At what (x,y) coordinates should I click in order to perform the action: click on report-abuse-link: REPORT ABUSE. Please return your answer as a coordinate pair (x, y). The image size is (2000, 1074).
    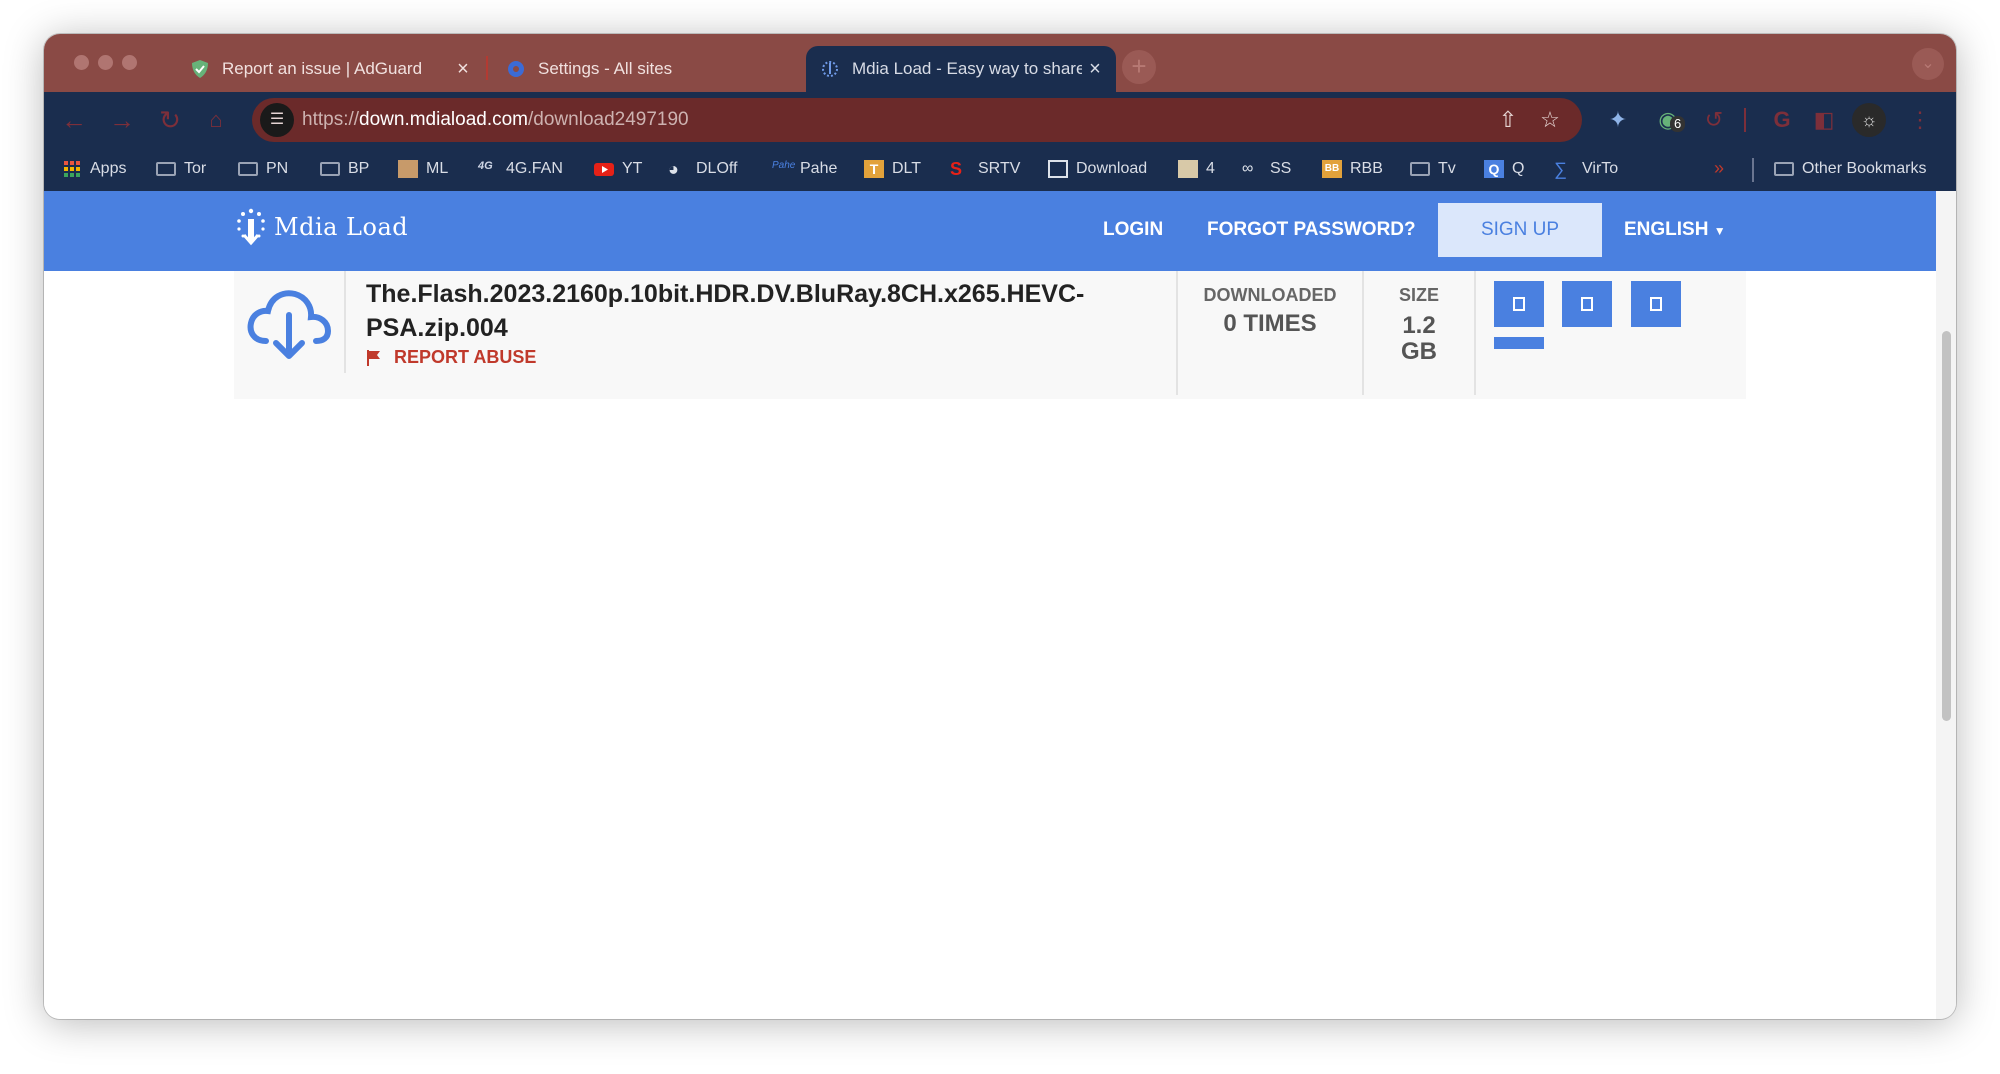
    Looking at the image, I should click on (451, 357).